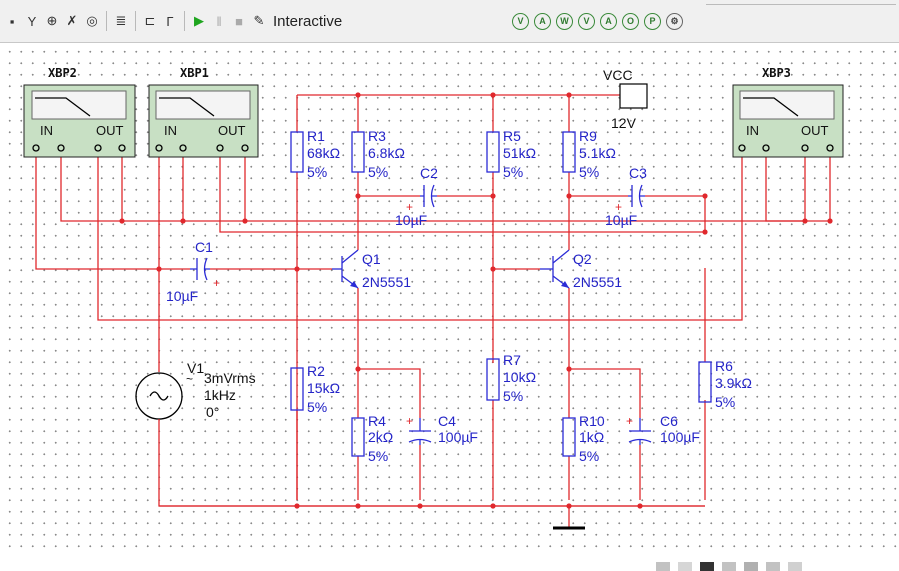 This screenshot has width=899, height=571. What do you see at coordinates (316, 136) in the screenshot?
I see `r1-name: R1` at bounding box center [316, 136].